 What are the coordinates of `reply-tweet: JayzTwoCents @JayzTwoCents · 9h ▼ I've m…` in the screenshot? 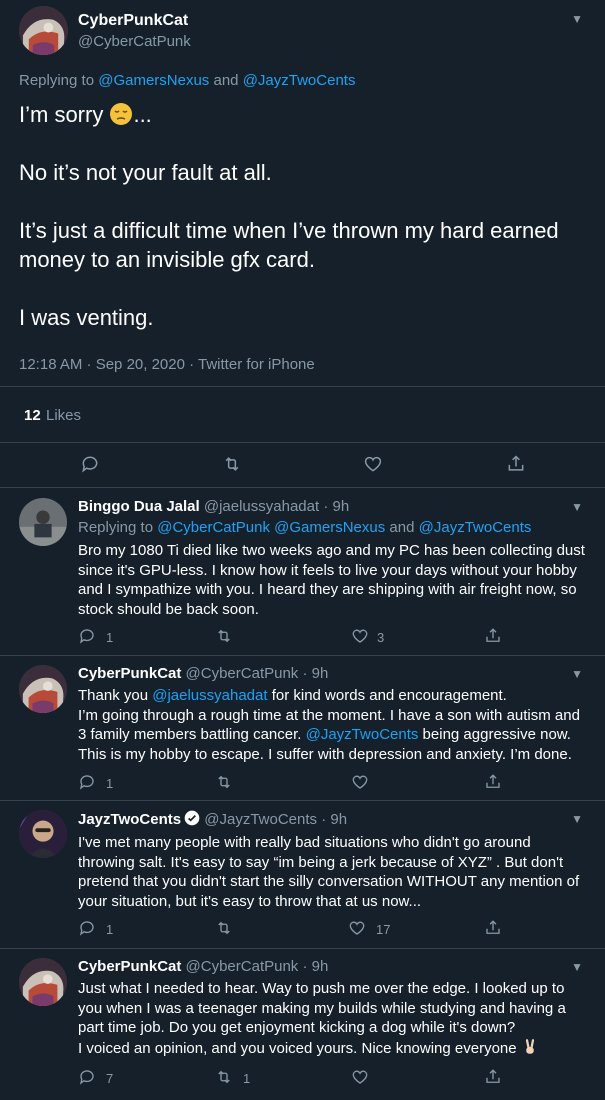 It's located at (302, 874).